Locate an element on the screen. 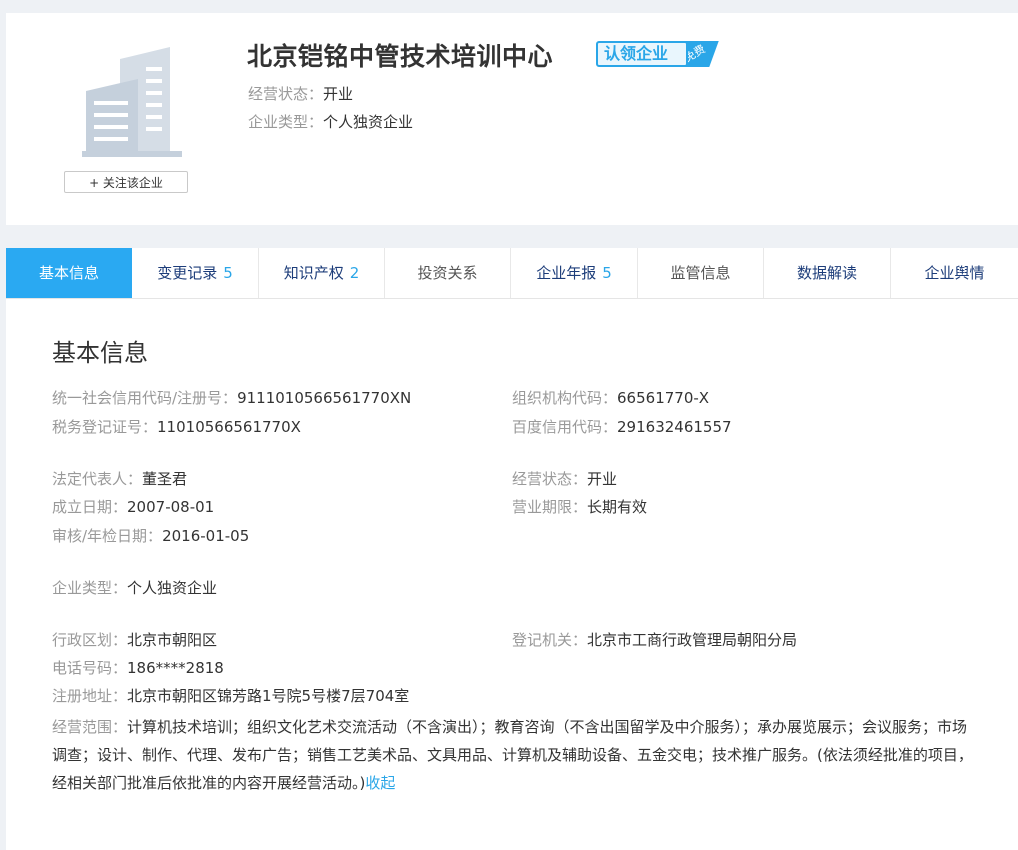  company-name: 北京铠铭中管技术培训中心 is located at coordinates (400, 56).